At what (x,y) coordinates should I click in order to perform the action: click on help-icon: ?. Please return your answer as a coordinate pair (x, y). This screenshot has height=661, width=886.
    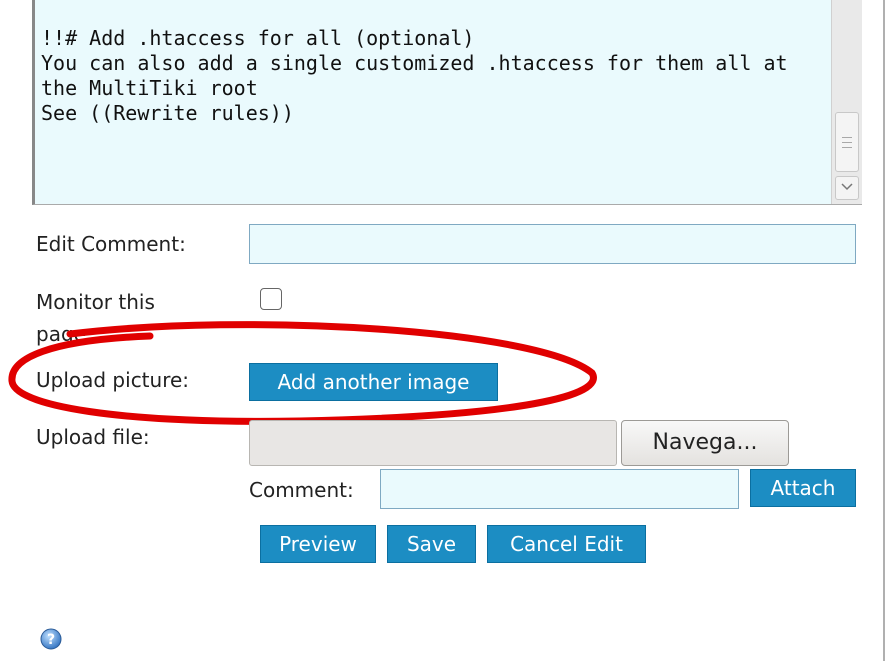
    Looking at the image, I should click on (51, 639).